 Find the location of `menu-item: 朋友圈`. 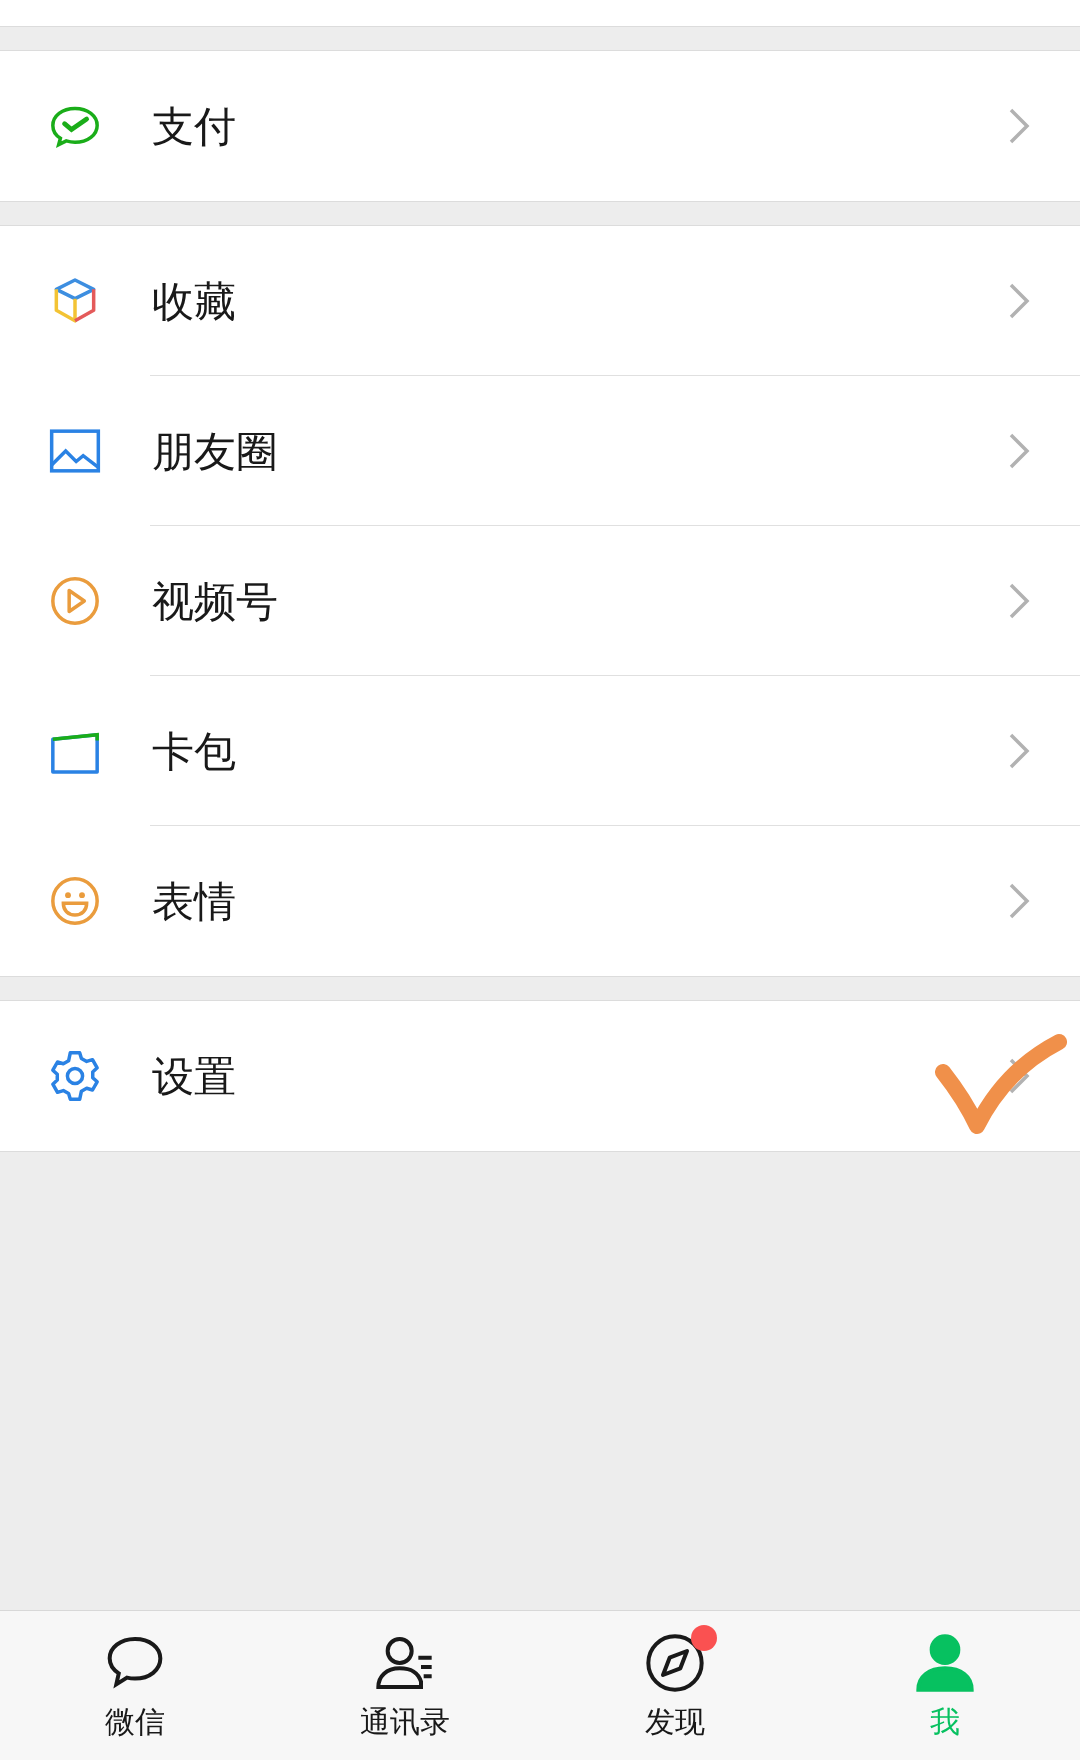

menu-item: 朋友圈 is located at coordinates (540, 451).